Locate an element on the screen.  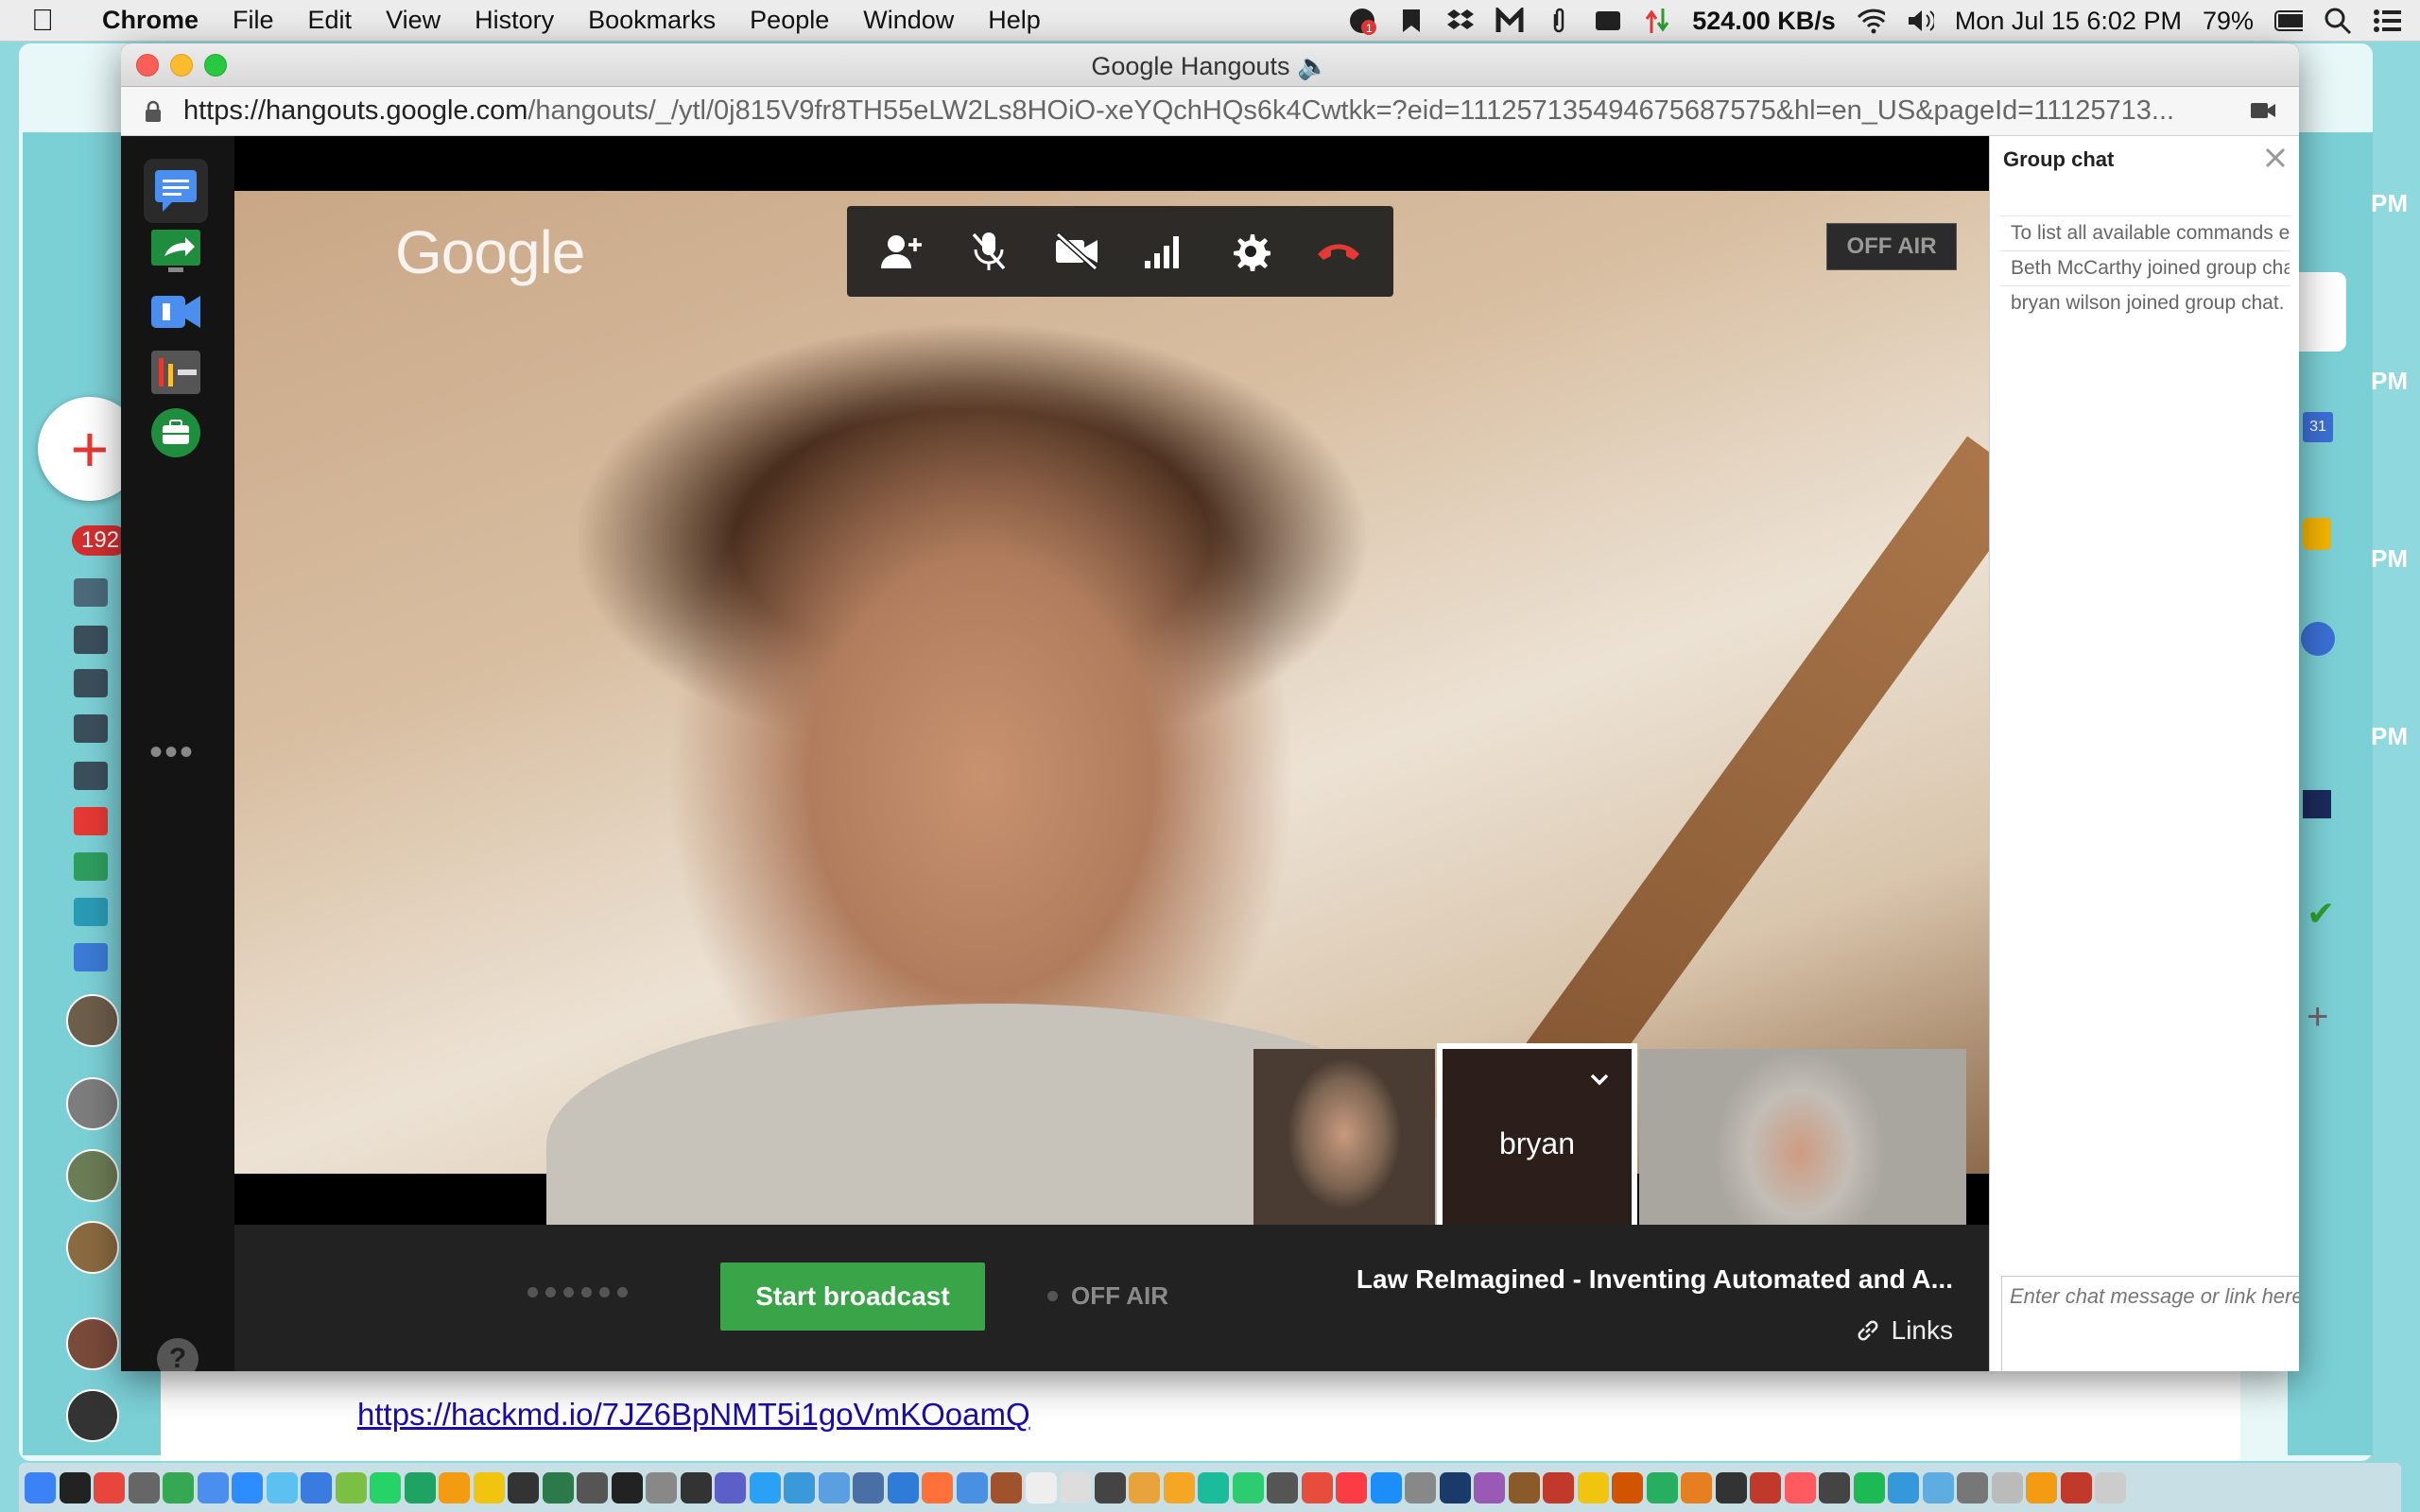
label-green-icon is located at coordinates (91, 866).